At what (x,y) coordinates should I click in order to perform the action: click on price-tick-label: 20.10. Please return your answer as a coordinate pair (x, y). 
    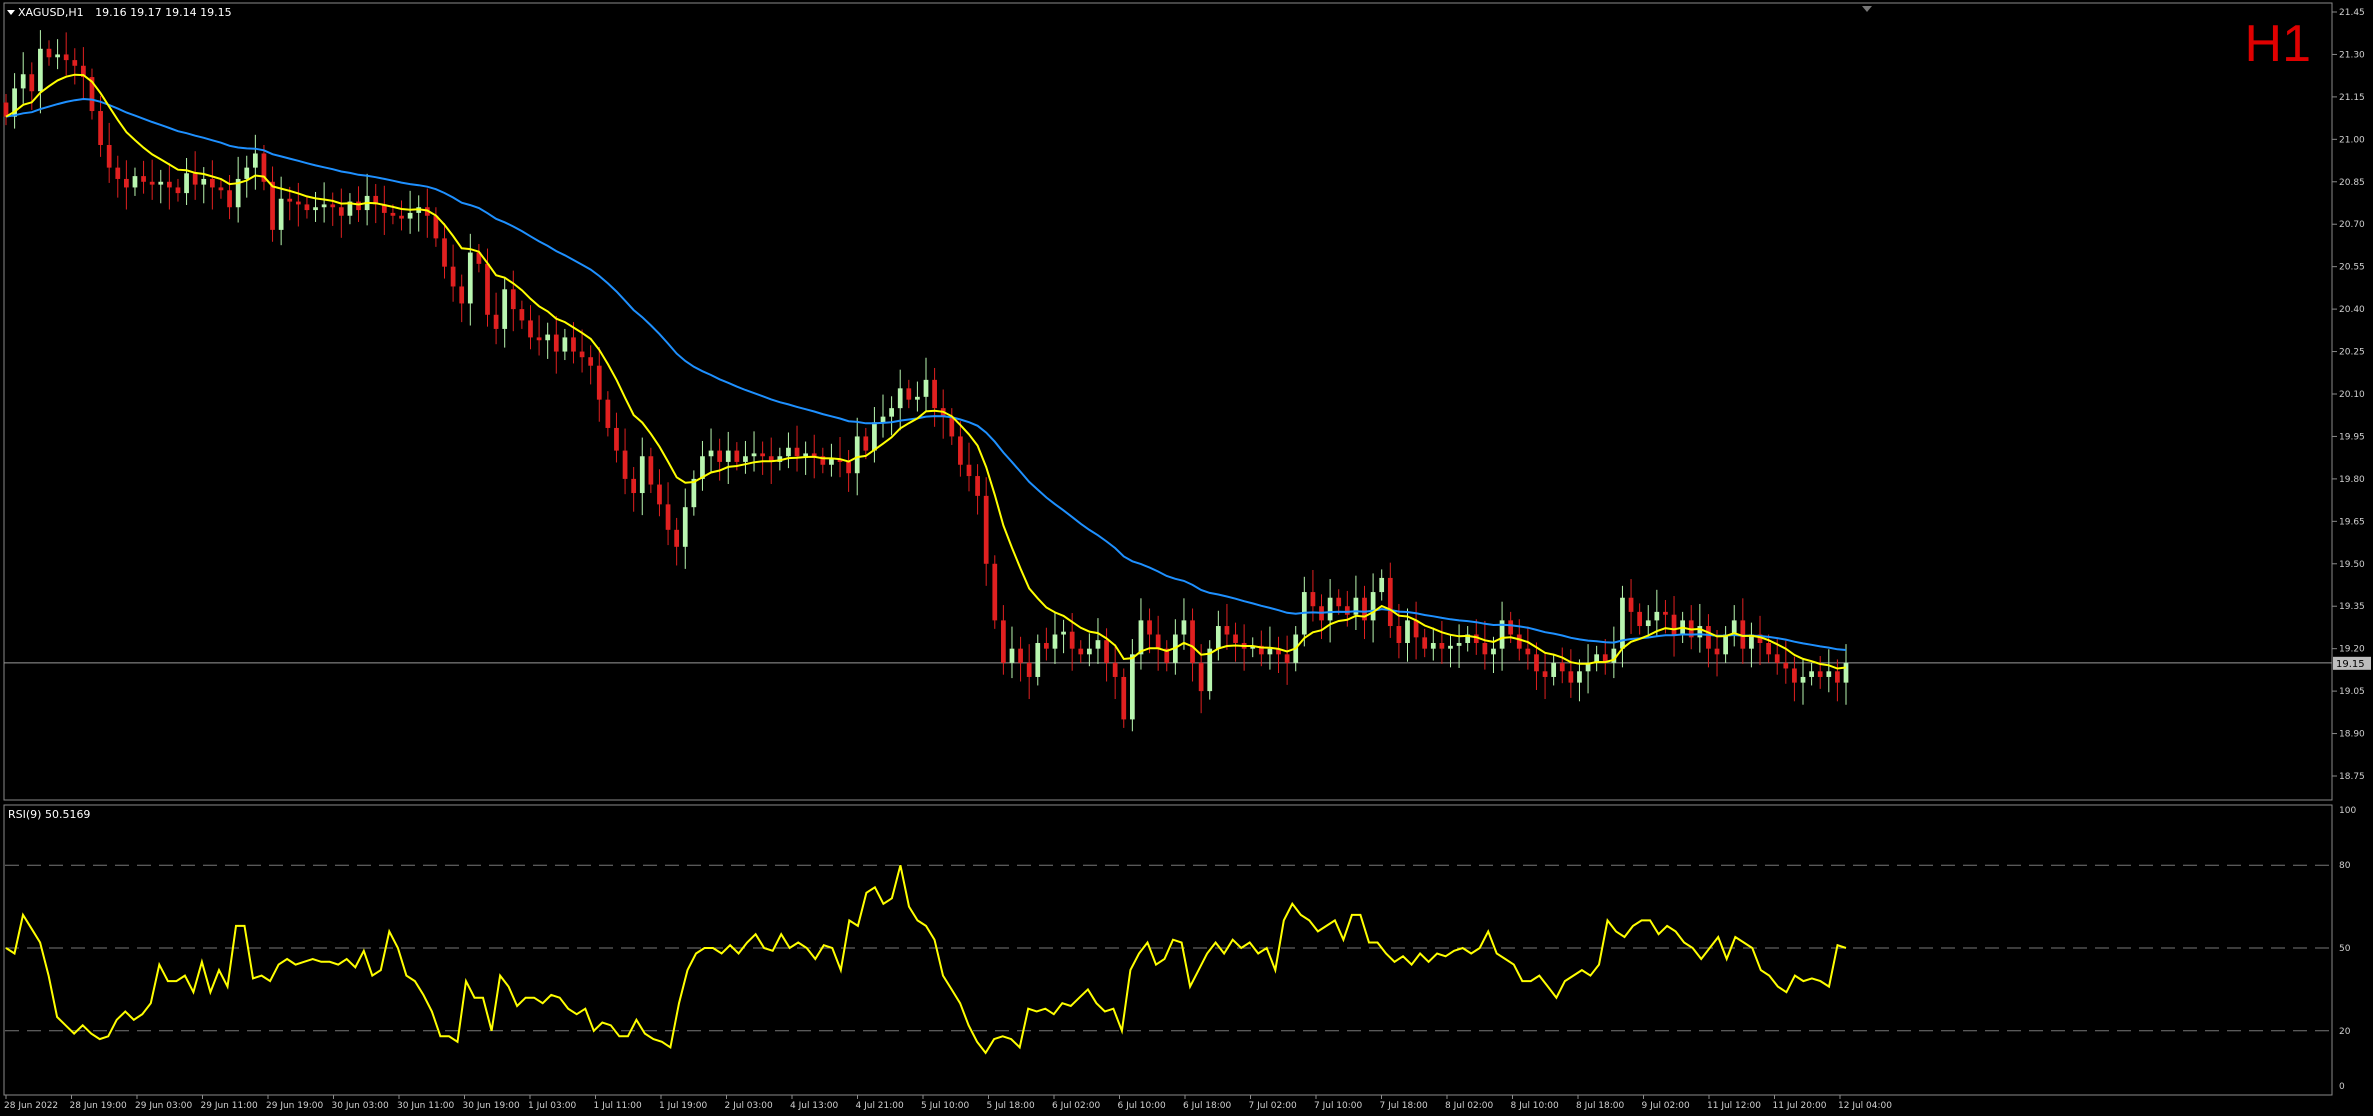
    Looking at the image, I should click on (2352, 395).